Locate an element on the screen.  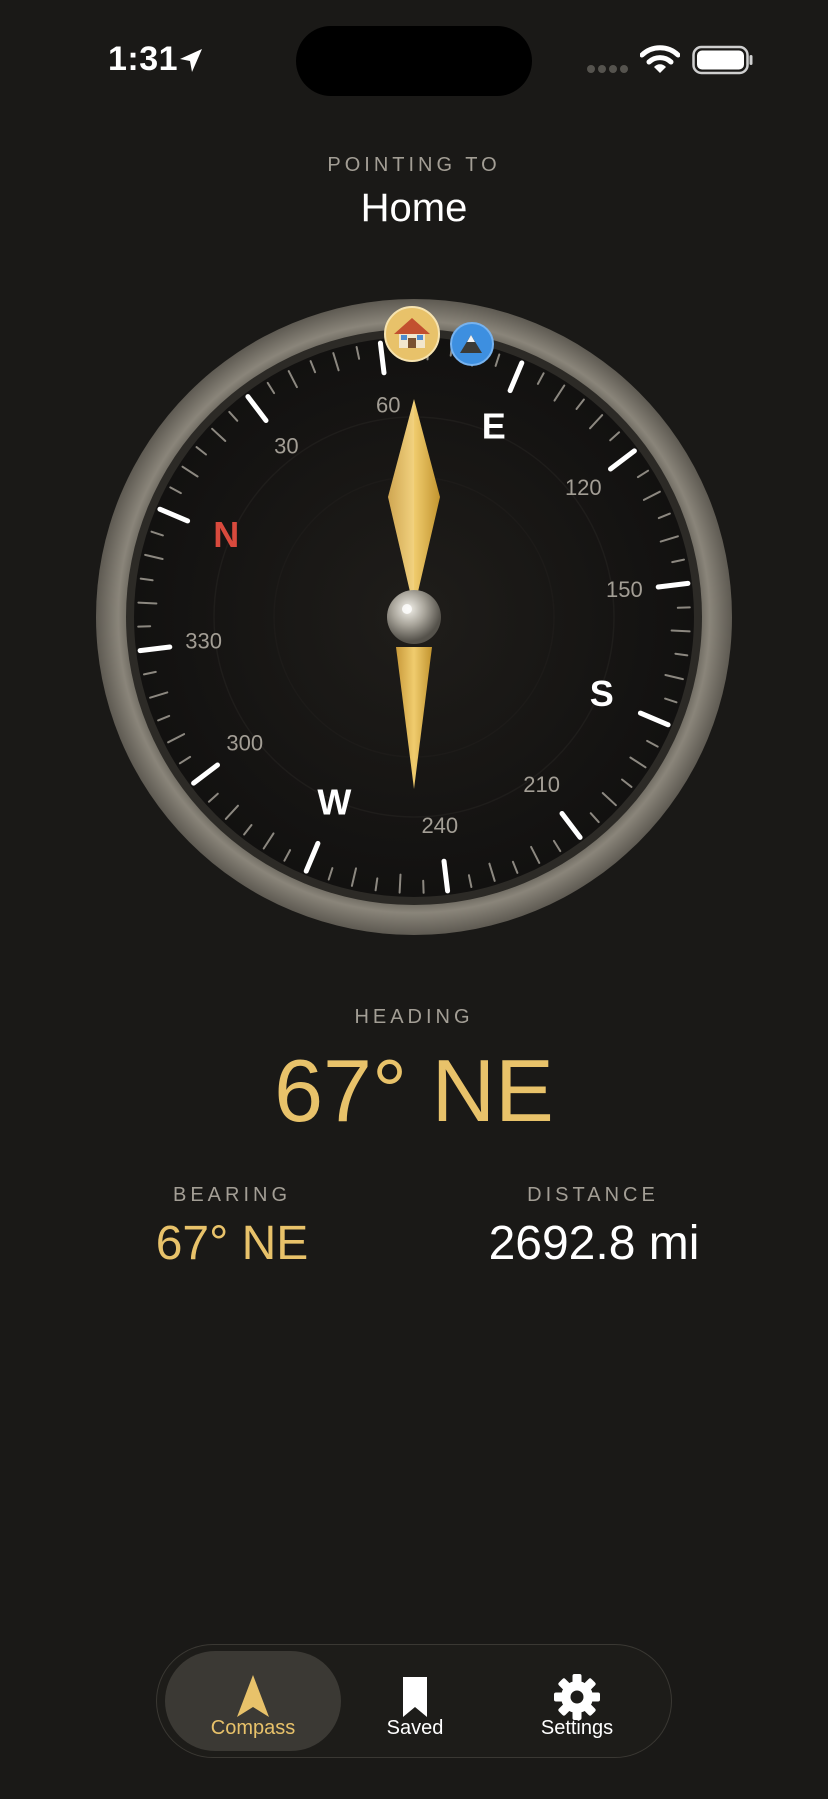
heading-label: HEADING is located at coordinates (414, 1017).